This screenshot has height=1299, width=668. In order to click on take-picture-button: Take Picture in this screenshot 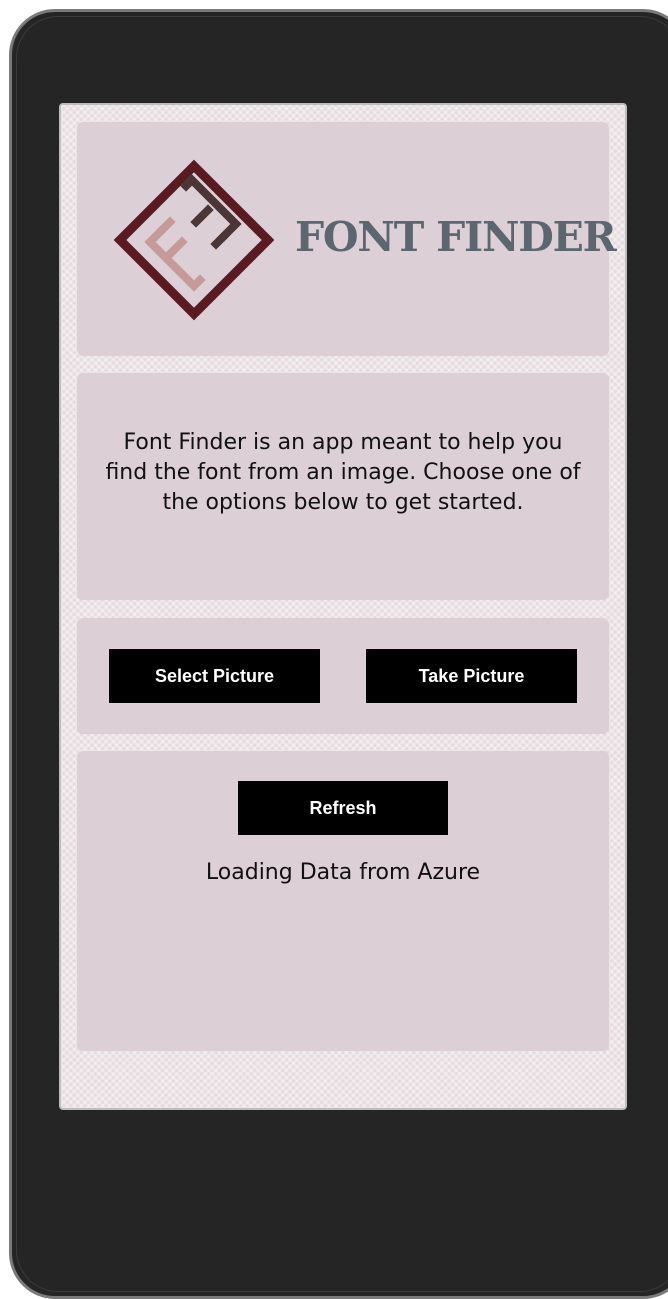, I will do `click(471, 676)`.